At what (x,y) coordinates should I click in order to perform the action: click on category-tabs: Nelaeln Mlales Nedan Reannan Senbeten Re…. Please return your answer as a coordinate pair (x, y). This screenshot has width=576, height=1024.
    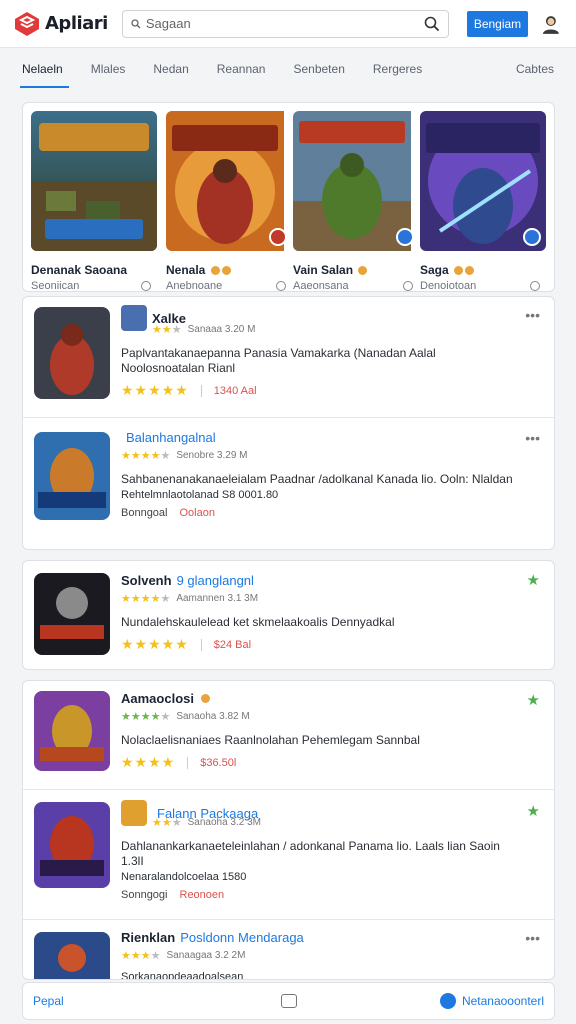
    Looking at the image, I should click on (288, 69).